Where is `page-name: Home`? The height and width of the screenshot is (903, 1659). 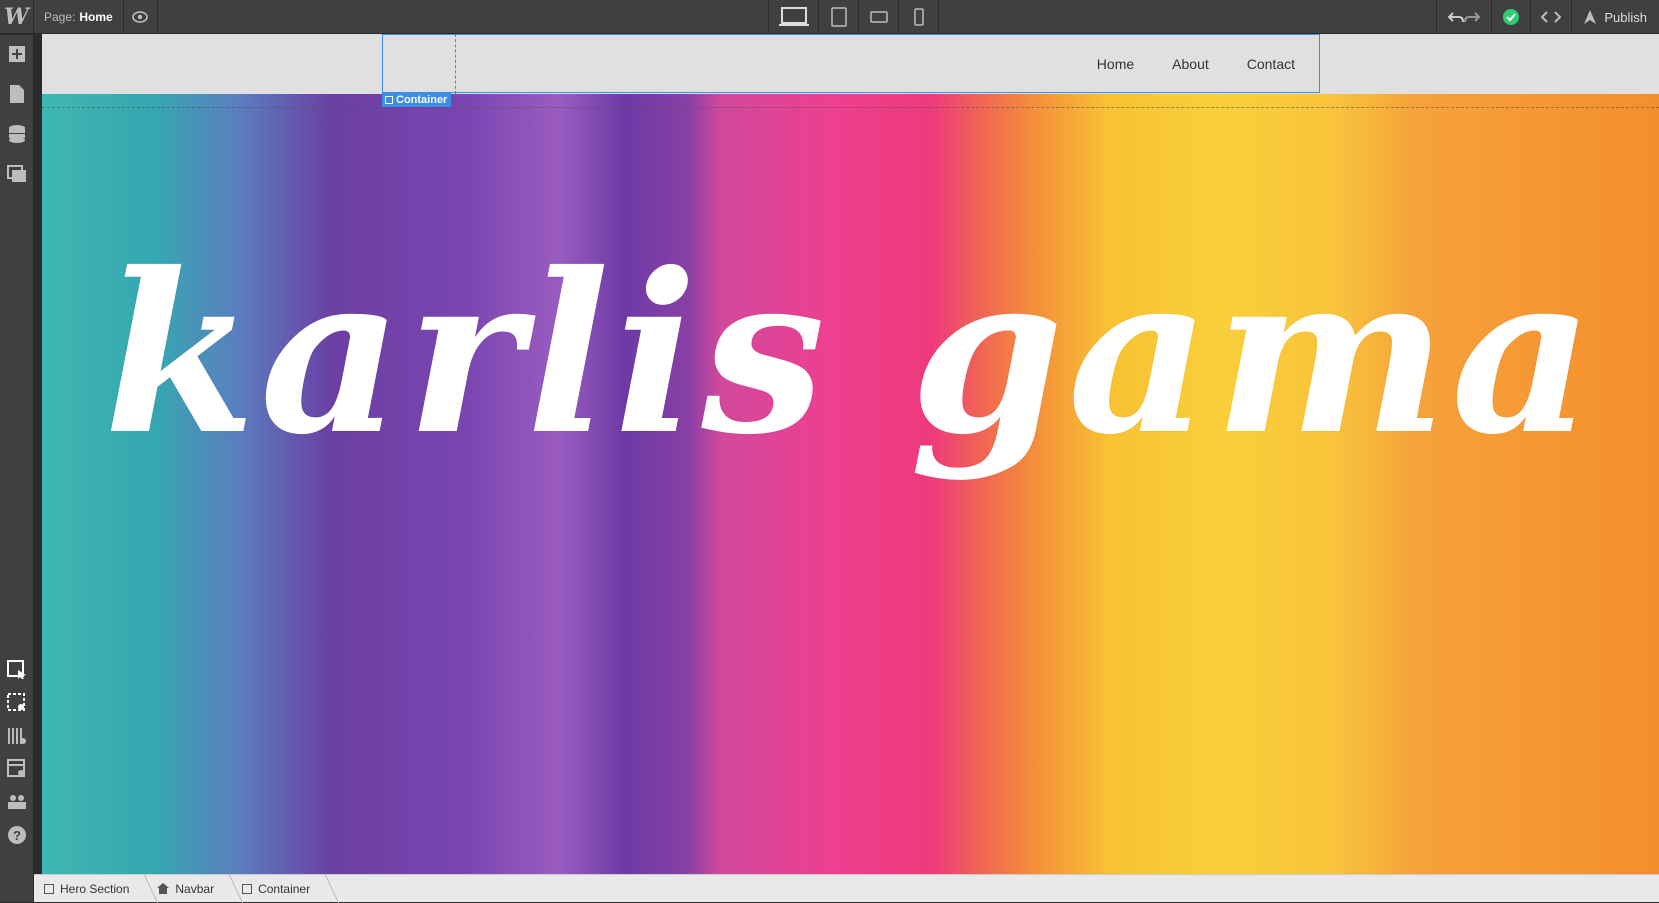
page-name: Home is located at coordinates (96, 16).